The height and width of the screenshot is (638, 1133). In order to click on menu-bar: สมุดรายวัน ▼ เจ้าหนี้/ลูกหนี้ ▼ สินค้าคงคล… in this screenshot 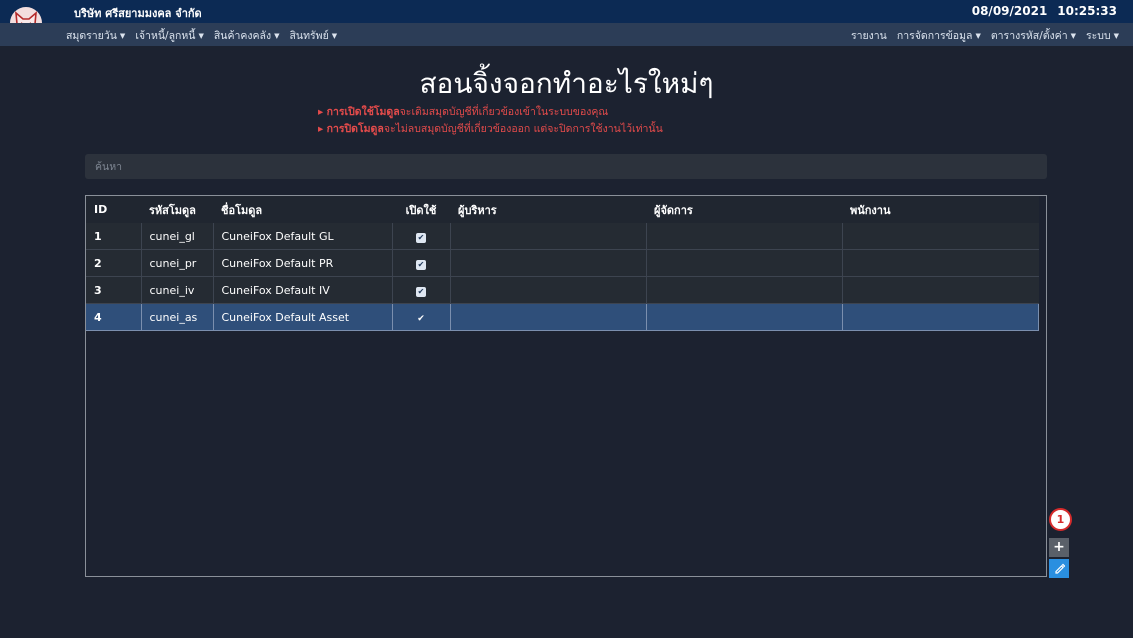, I will do `click(566, 34)`.